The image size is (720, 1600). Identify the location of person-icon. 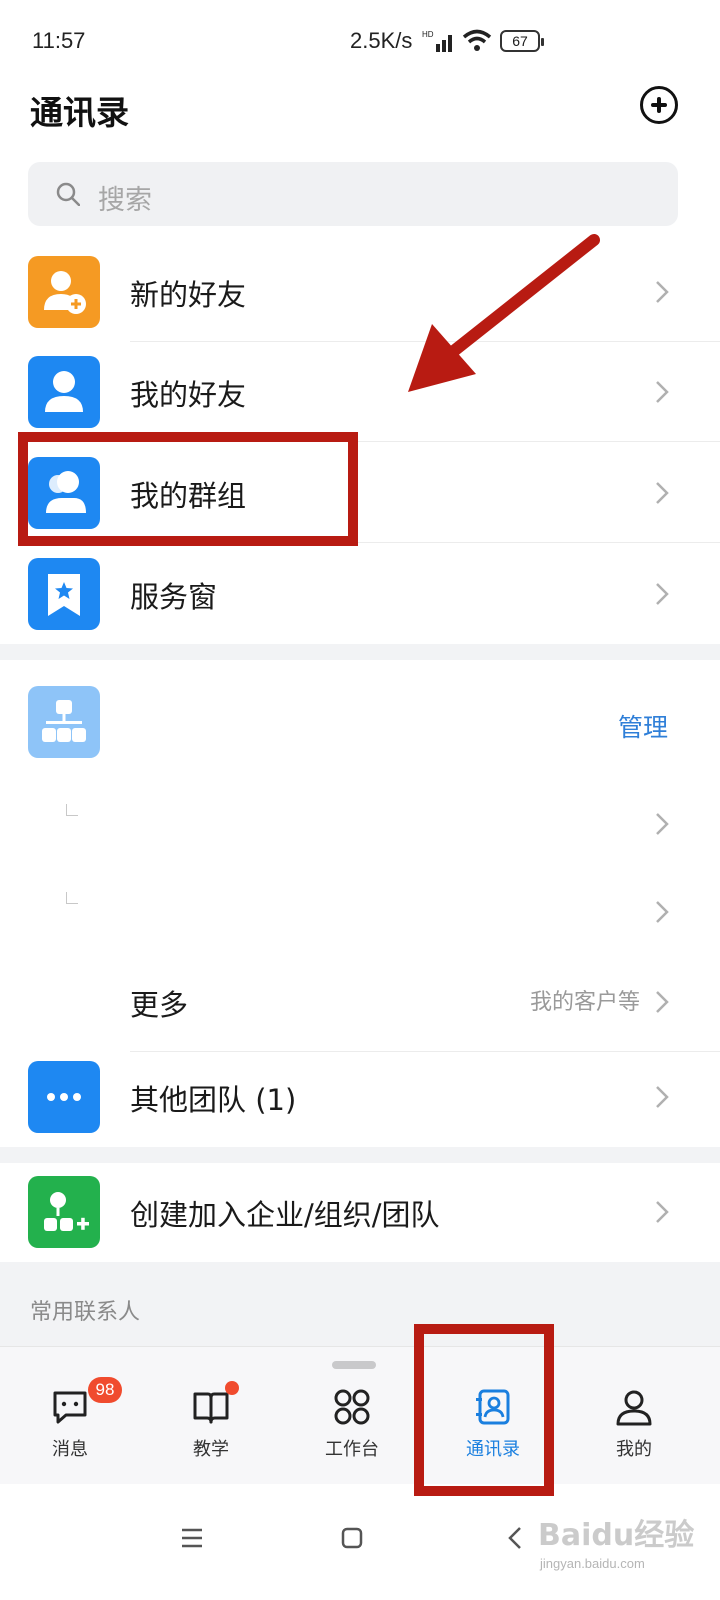
(64, 392).